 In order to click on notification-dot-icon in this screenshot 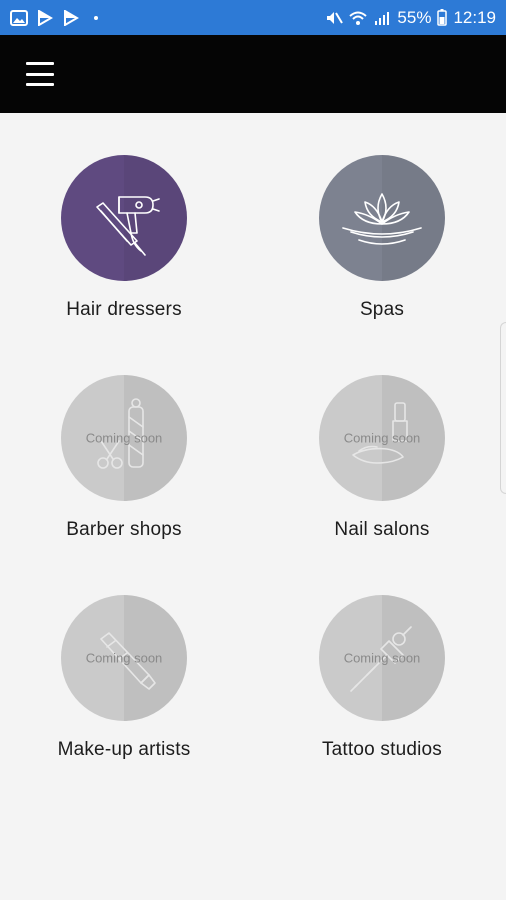, I will do `click(96, 17)`.